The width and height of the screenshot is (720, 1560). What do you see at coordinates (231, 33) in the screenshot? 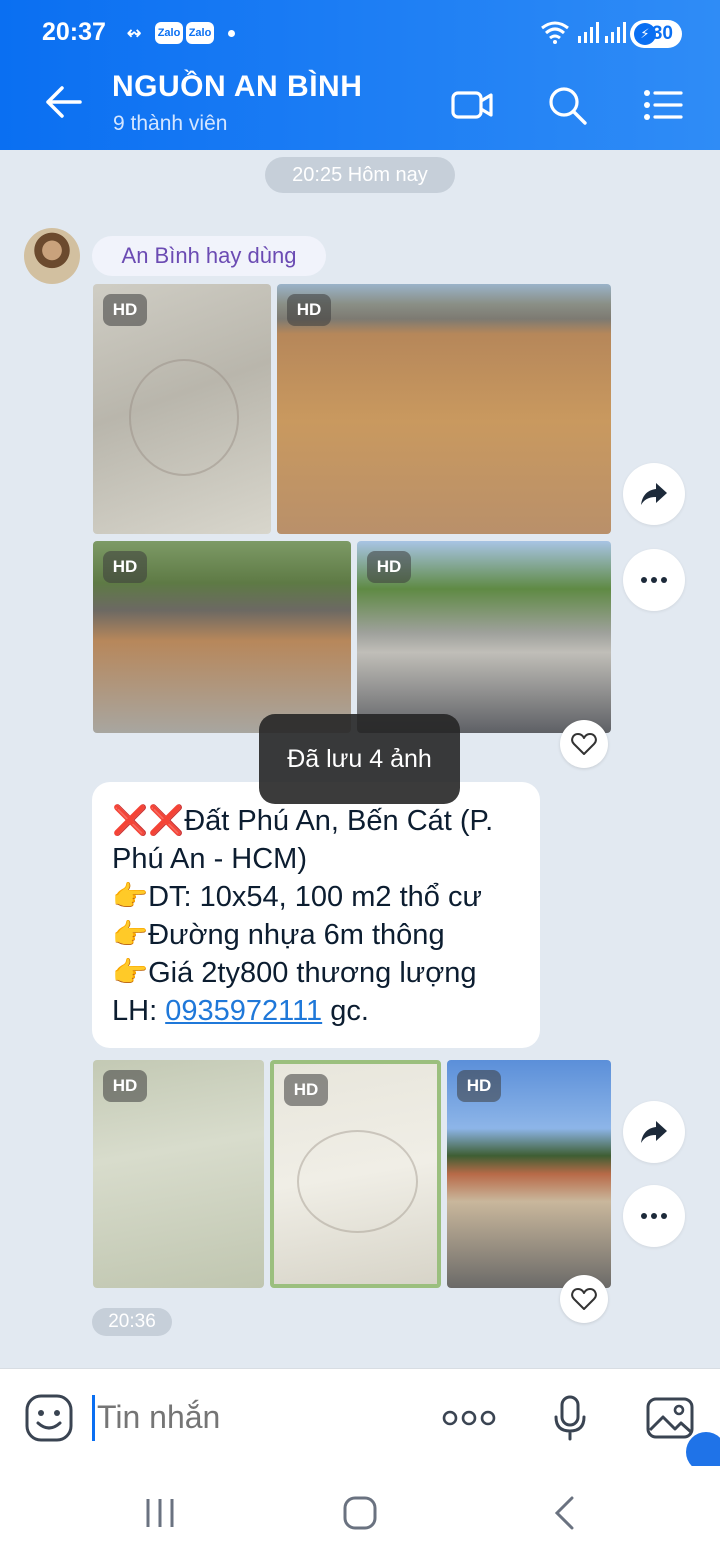
I see `notification-dot-icon` at bounding box center [231, 33].